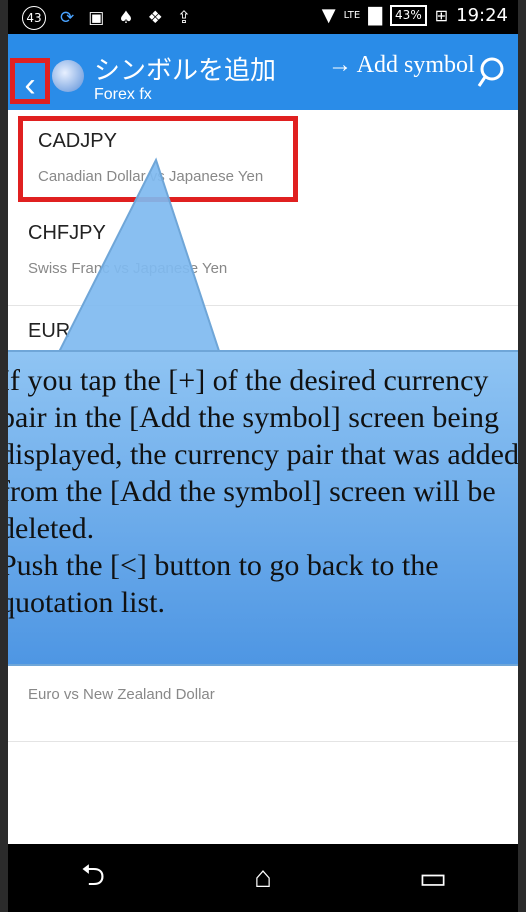 The height and width of the screenshot is (912, 526). What do you see at coordinates (433, 878) in the screenshot?
I see `recent-apps-icon: ▭` at bounding box center [433, 878].